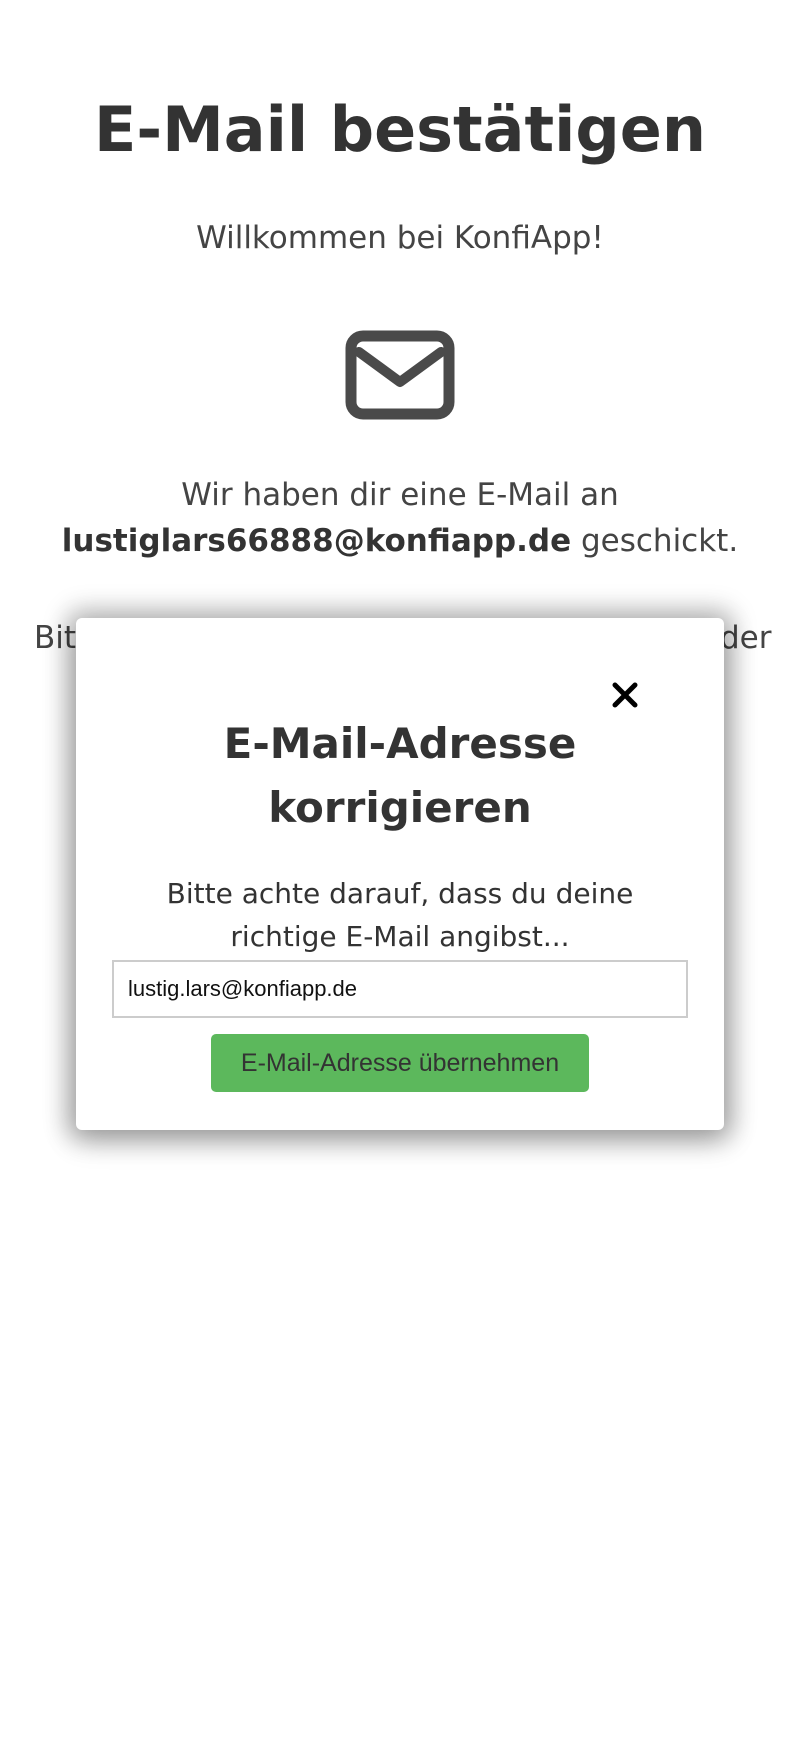  I want to click on page-title: E-Mail bestätigen, so click(400, 129).